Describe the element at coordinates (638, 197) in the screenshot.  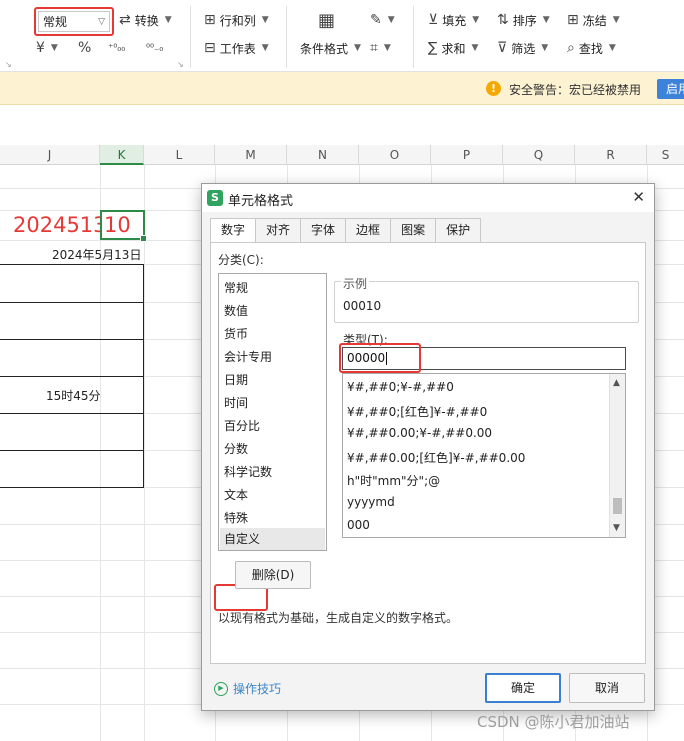
I see `close-icon: ✕` at that location.